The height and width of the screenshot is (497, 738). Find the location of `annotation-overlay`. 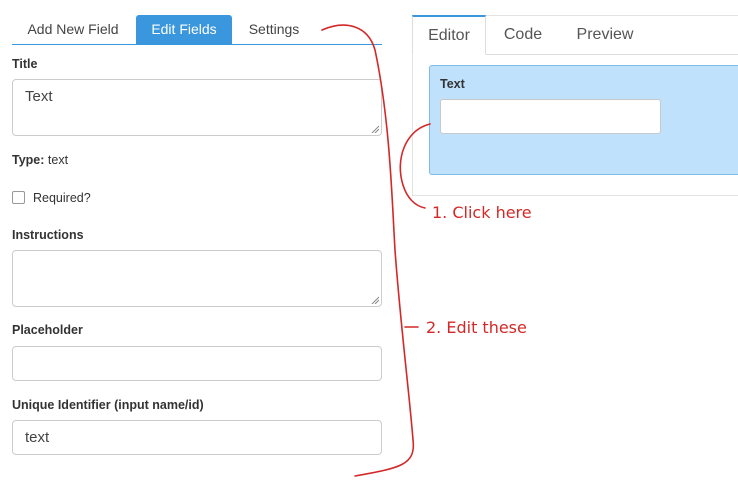

annotation-overlay is located at coordinates (376, 250).